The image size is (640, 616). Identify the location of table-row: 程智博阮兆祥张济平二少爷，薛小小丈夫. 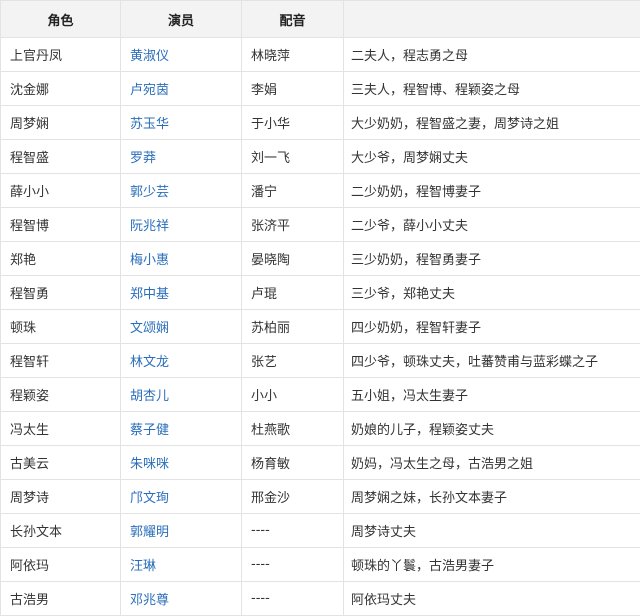
(320, 225).